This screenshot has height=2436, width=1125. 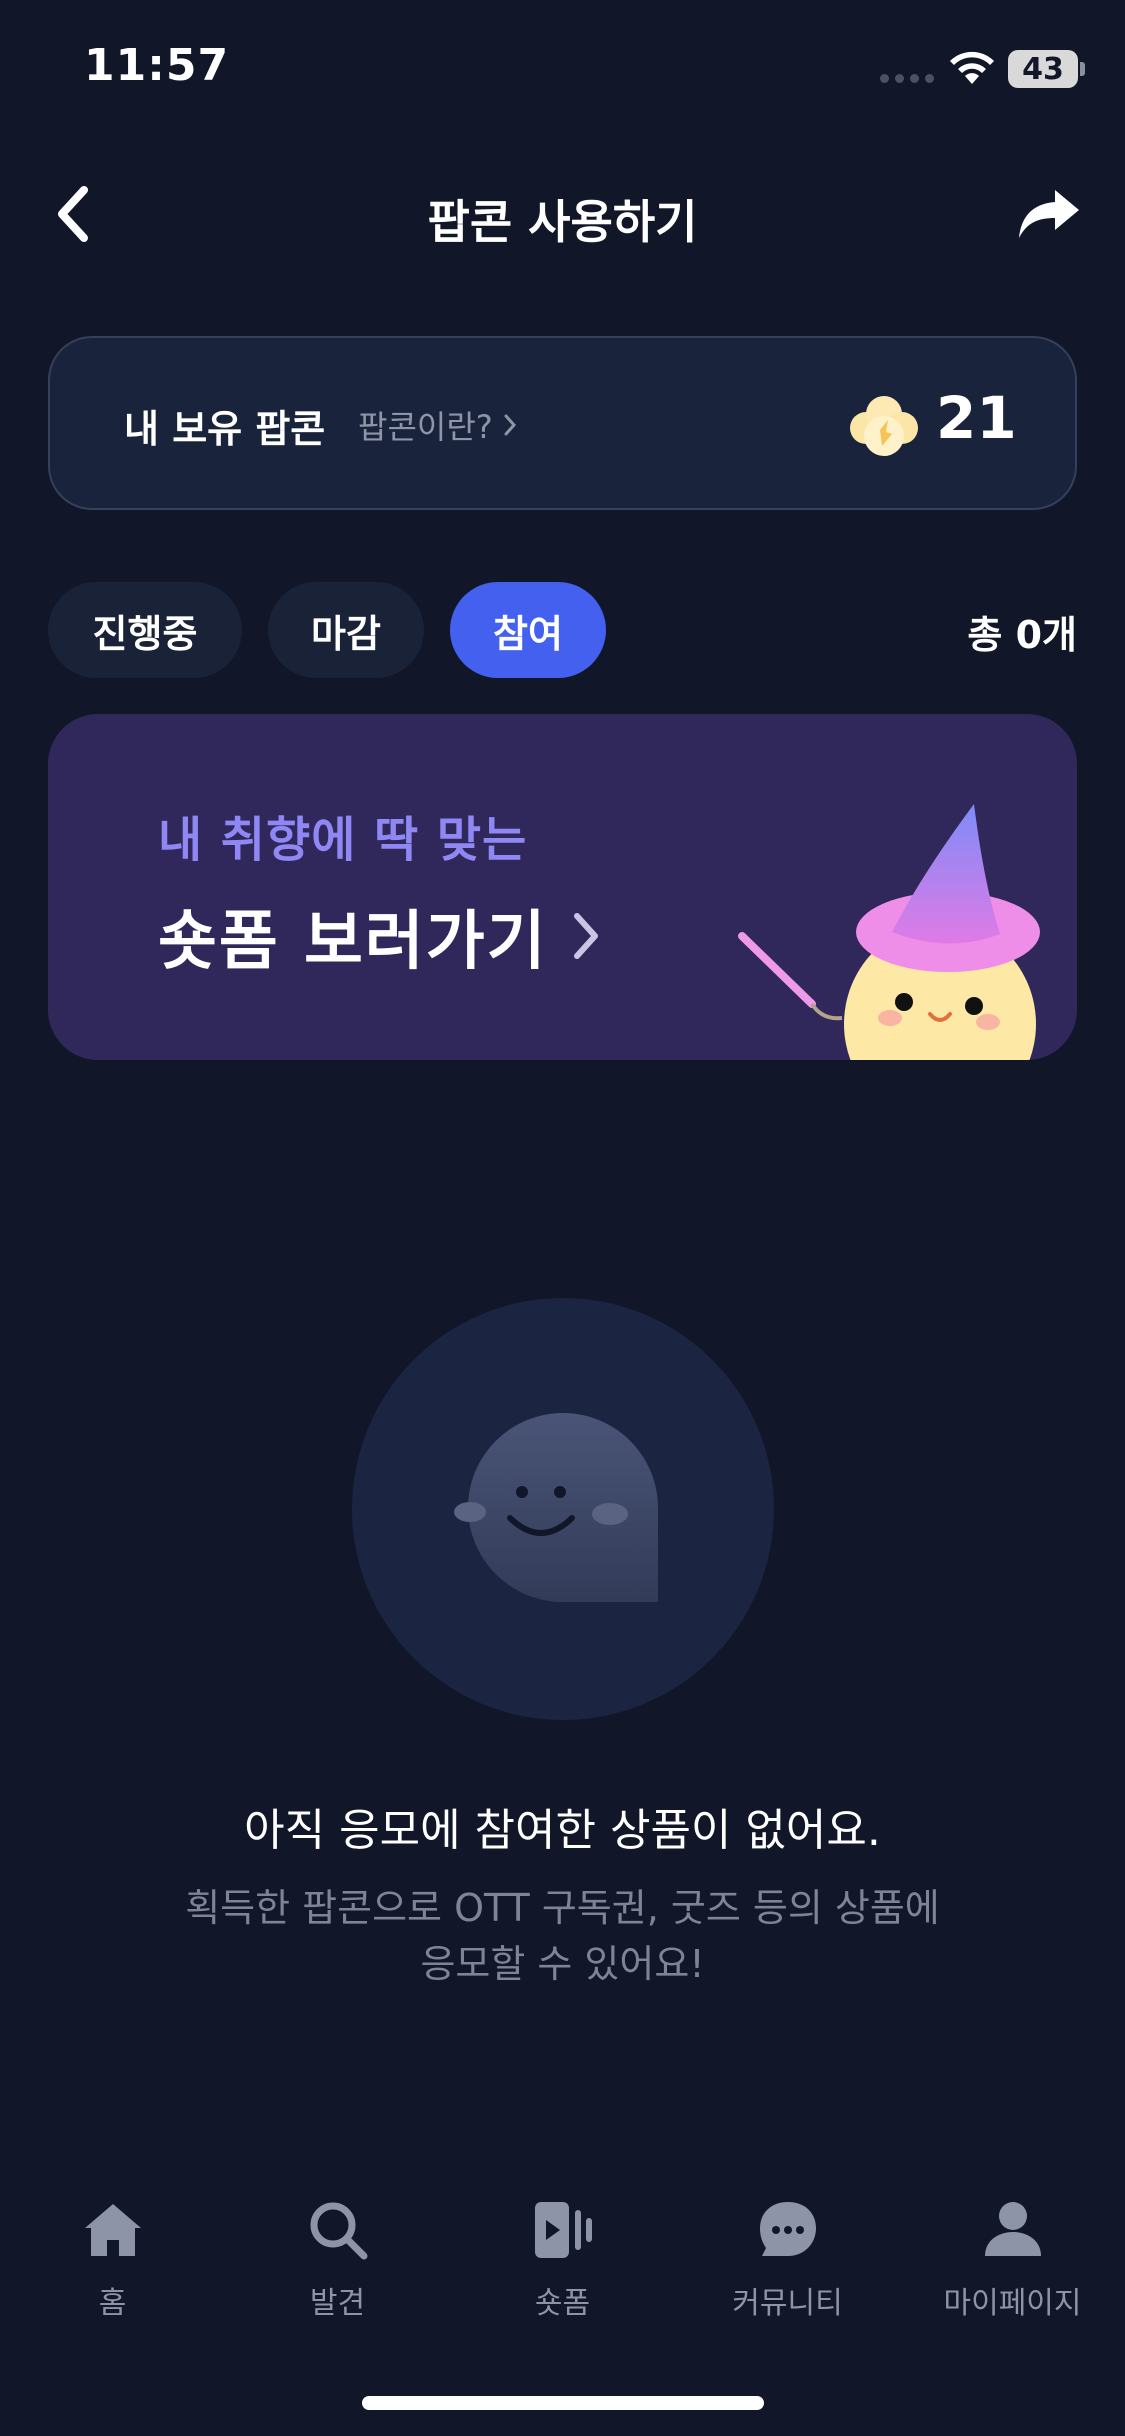 I want to click on battery-indicator: 43, so click(x=1043, y=69).